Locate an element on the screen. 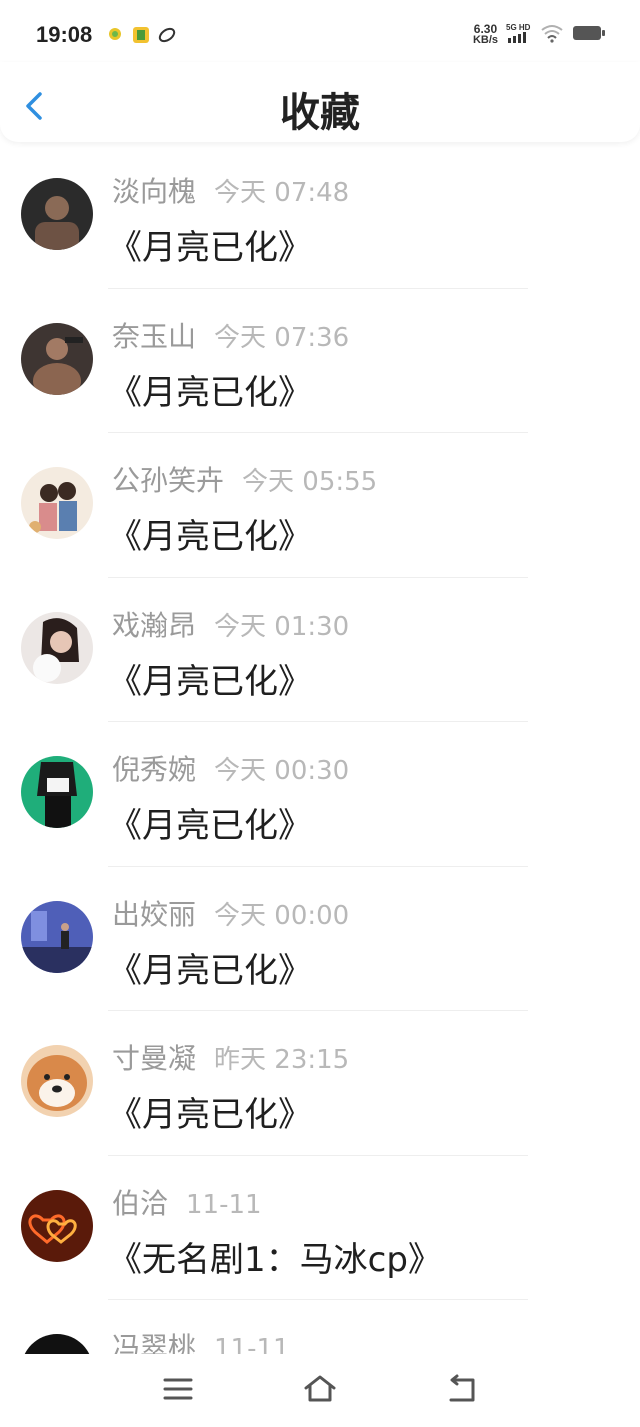 The height and width of the screenshot is (1427, 640). menu-button is located at coordinates (178, 1389).